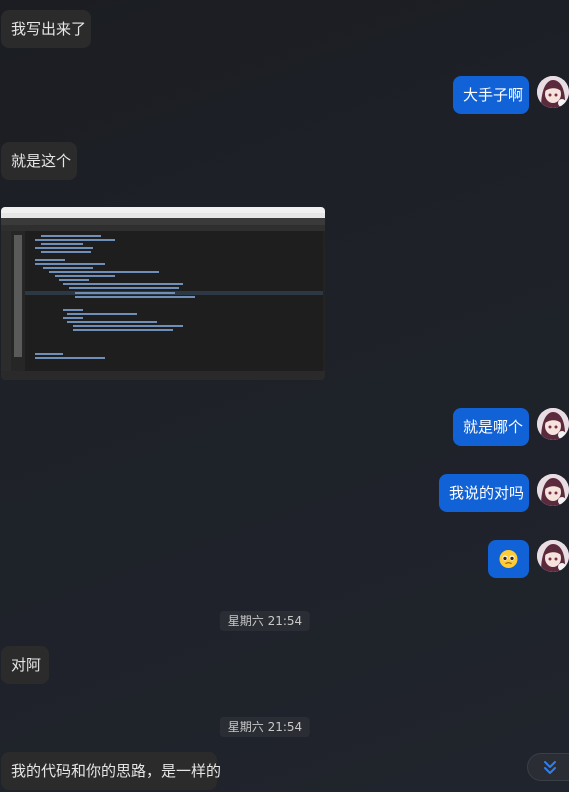 The height and width of the screenshot is (792, 569). I want to click on incoming-message-bubble: 我写出来了, so click(46, 29).